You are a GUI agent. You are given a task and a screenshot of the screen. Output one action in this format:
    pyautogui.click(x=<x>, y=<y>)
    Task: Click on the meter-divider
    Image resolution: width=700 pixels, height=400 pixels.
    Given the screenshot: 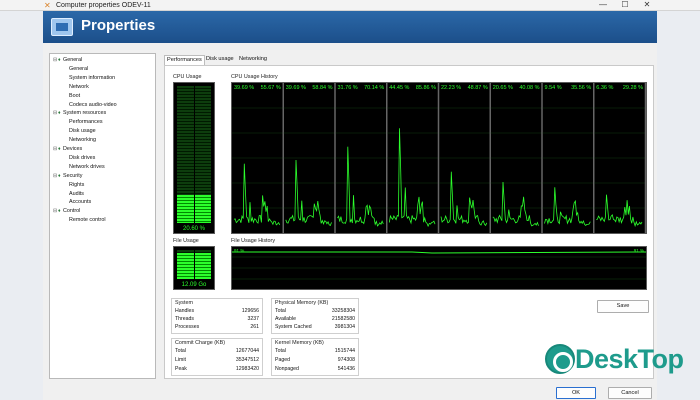 What is the action you would take?
    pyautogui.click(x=194, y=264)
    